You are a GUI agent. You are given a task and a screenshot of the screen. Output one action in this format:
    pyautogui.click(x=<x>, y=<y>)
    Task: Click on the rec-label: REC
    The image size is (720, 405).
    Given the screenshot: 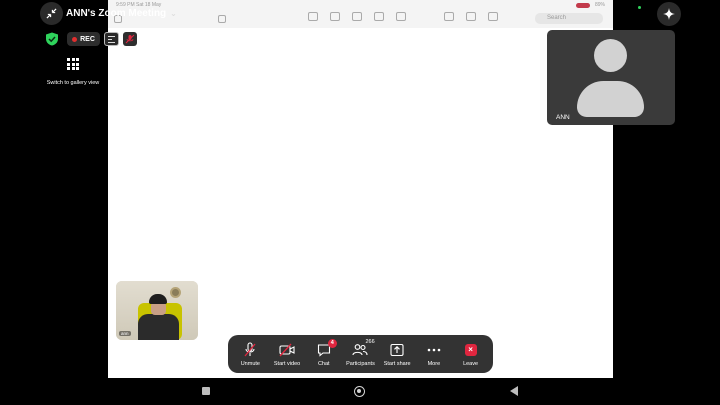 What is the action you would take?
    pyautogui.click(x=87, y=39)
    